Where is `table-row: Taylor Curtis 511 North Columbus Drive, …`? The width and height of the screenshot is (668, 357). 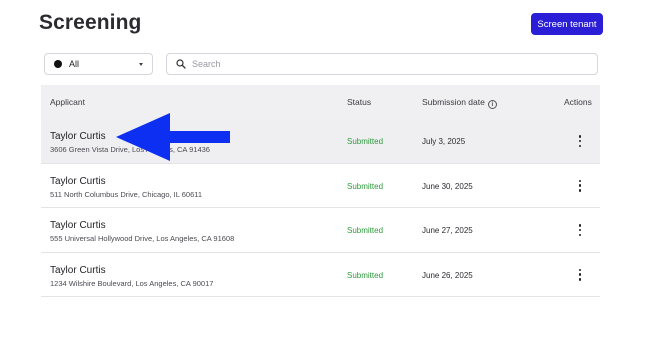 table-row: Taylor Curtis 511 North Columbus Drive, … is located at coordinates (320, 186).